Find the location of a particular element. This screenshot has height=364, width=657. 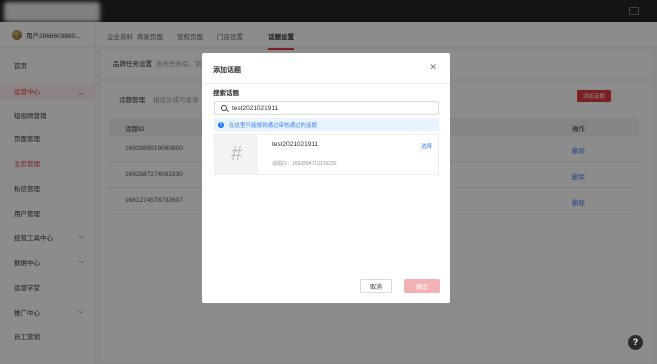

topic-name: test2021021911 is located at coordinates (295, 144).